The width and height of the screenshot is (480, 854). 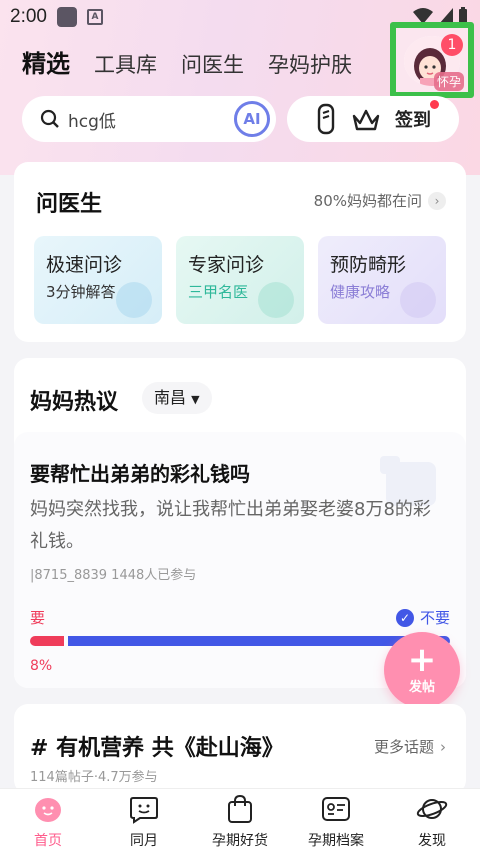 What do you see at coordinates (240, 280) in the screenshot?
I see `tile-expert-consult: 专家问诊 三甲名医` at bounding box center [240, 280].